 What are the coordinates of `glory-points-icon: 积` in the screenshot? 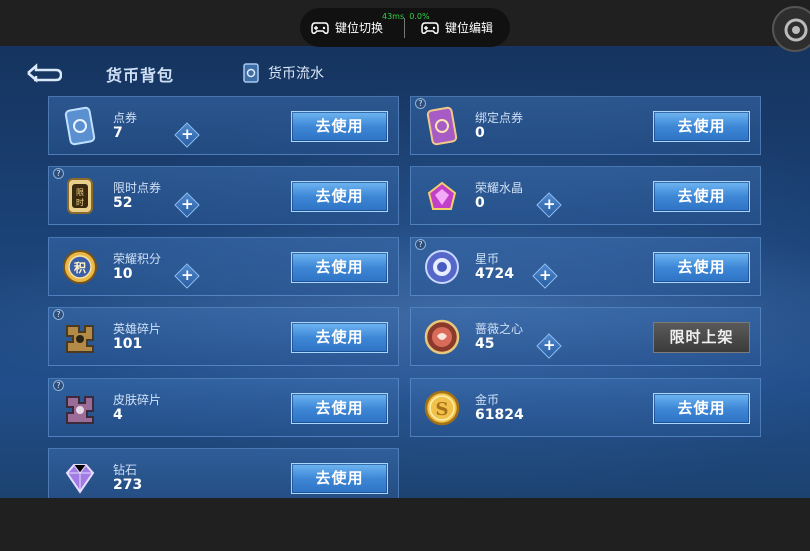 It's located at (80, 267).